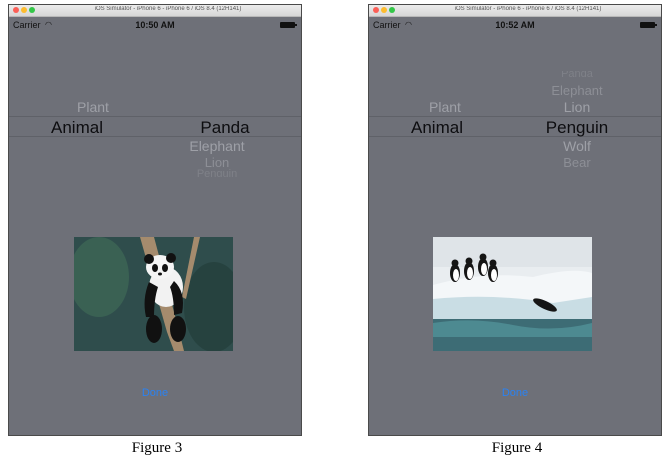 The height and width of the screenshot is (465, 668). I want to click on figure-caption: Figure 3, so click(157, 448).